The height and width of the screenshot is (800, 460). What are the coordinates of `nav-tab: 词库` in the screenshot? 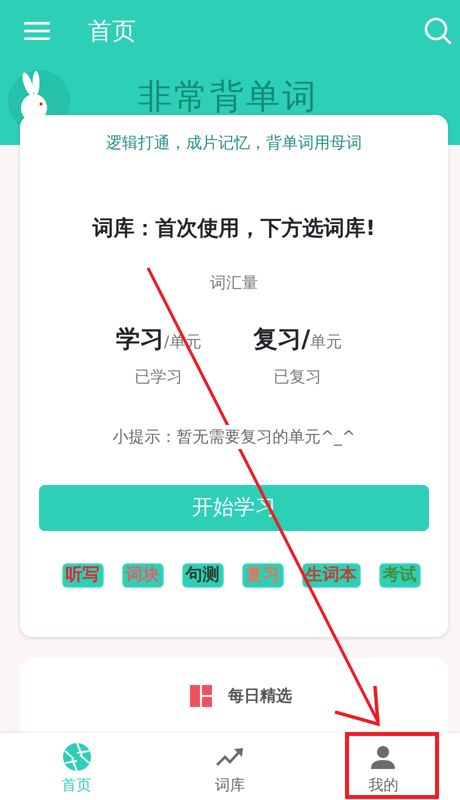 It's located at (230, 766).